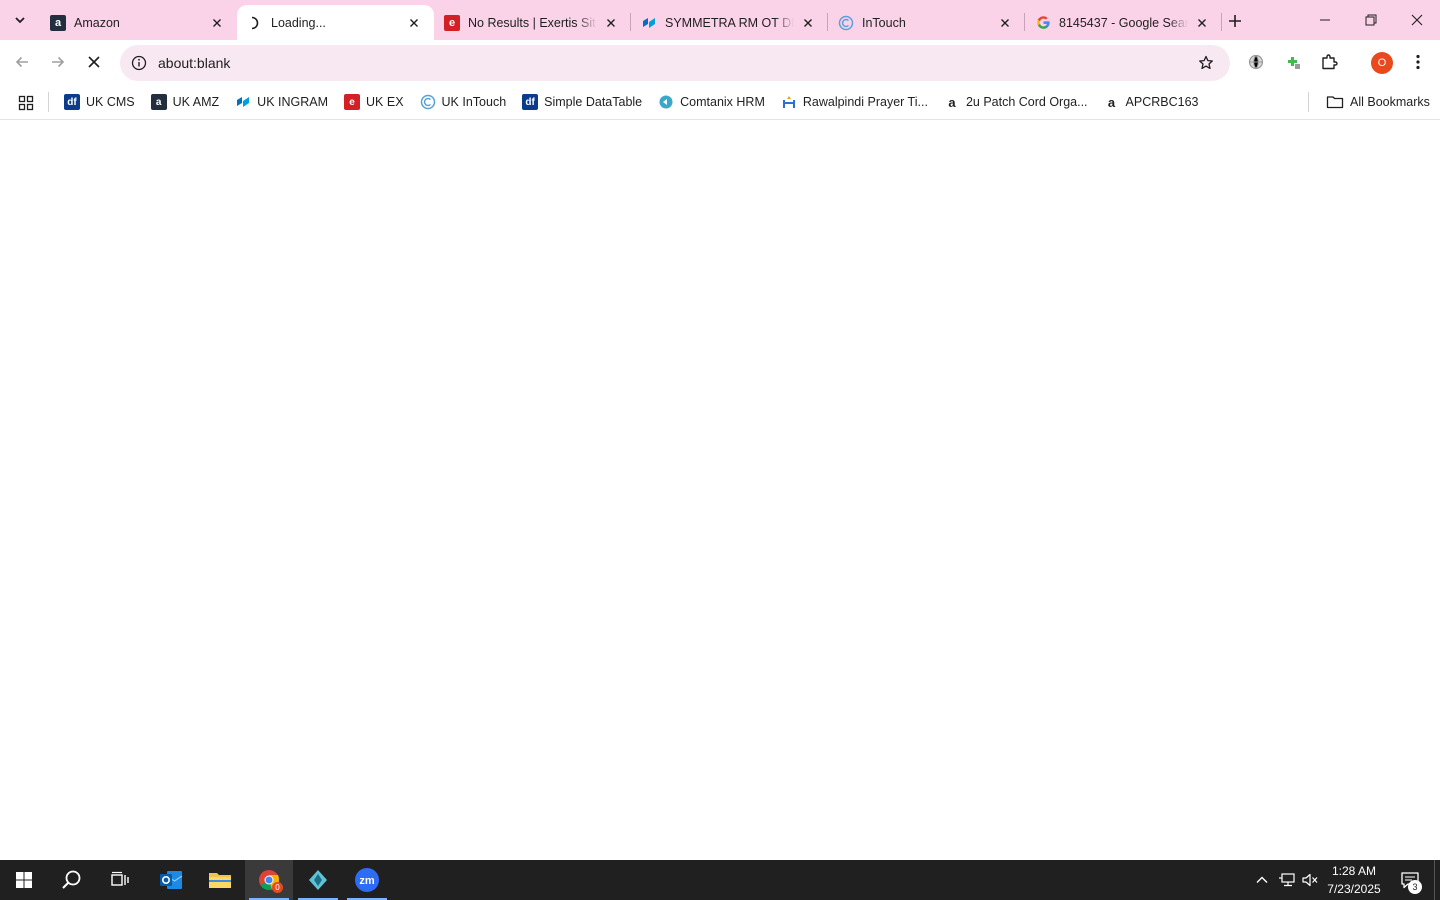 The width and height of the screenshot is (1440, 900). I want to click on forward-button, so click(58, 62).